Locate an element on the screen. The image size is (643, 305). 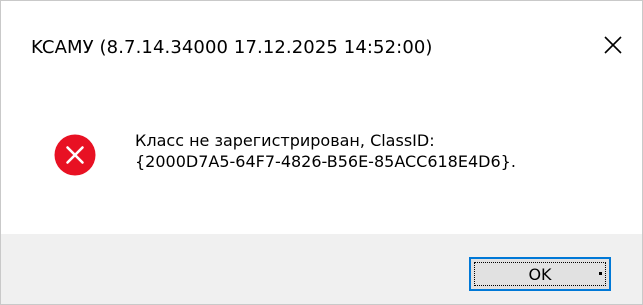
focus-dot is located at coordinates (600, 273).